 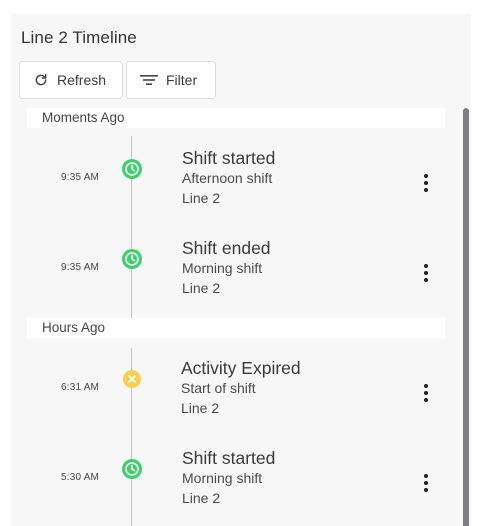 I want to click on event-time: 6:31 AM, so click(x=80, y=387).